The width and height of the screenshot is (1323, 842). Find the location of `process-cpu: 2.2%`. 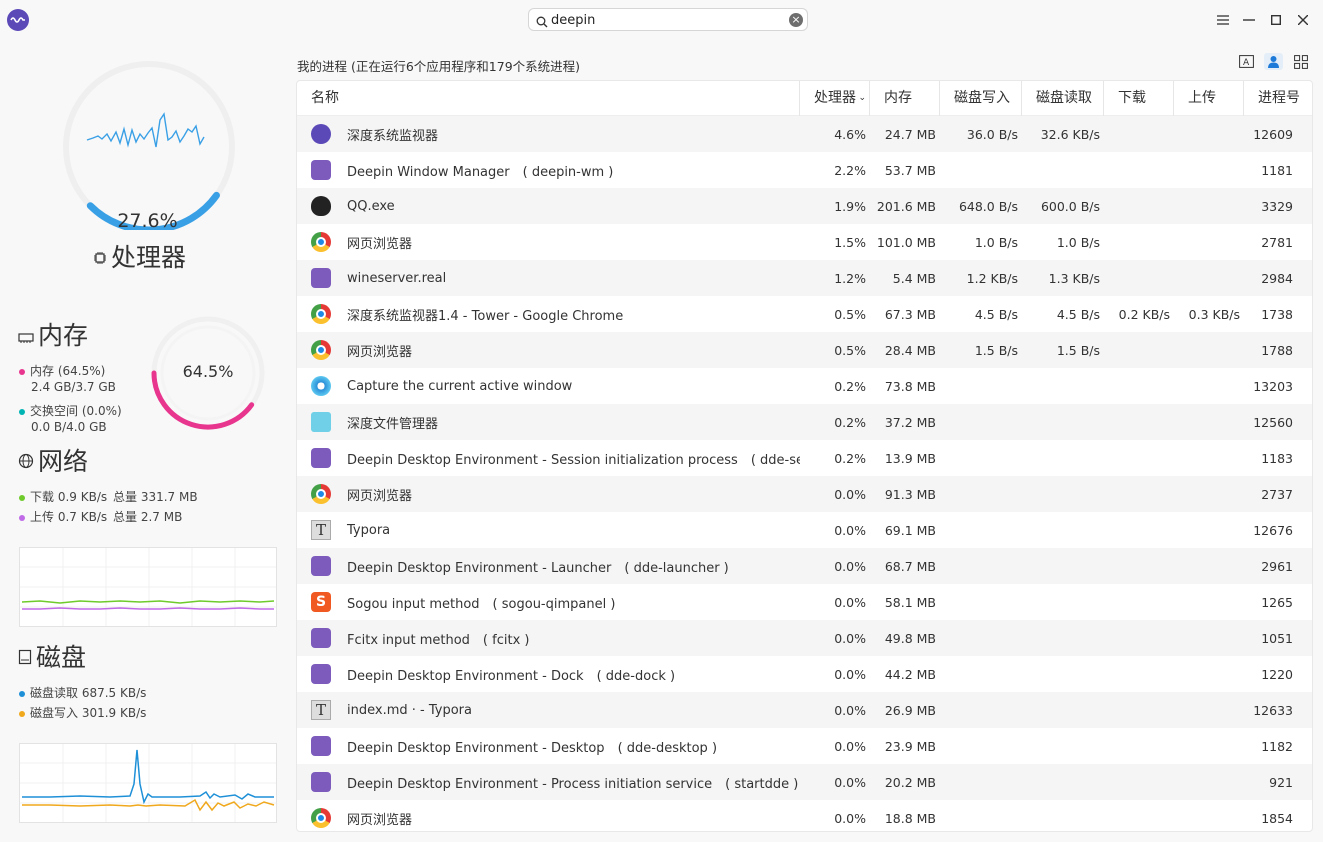

process-cpu: 2.2% is located at coordinates (850, 170).